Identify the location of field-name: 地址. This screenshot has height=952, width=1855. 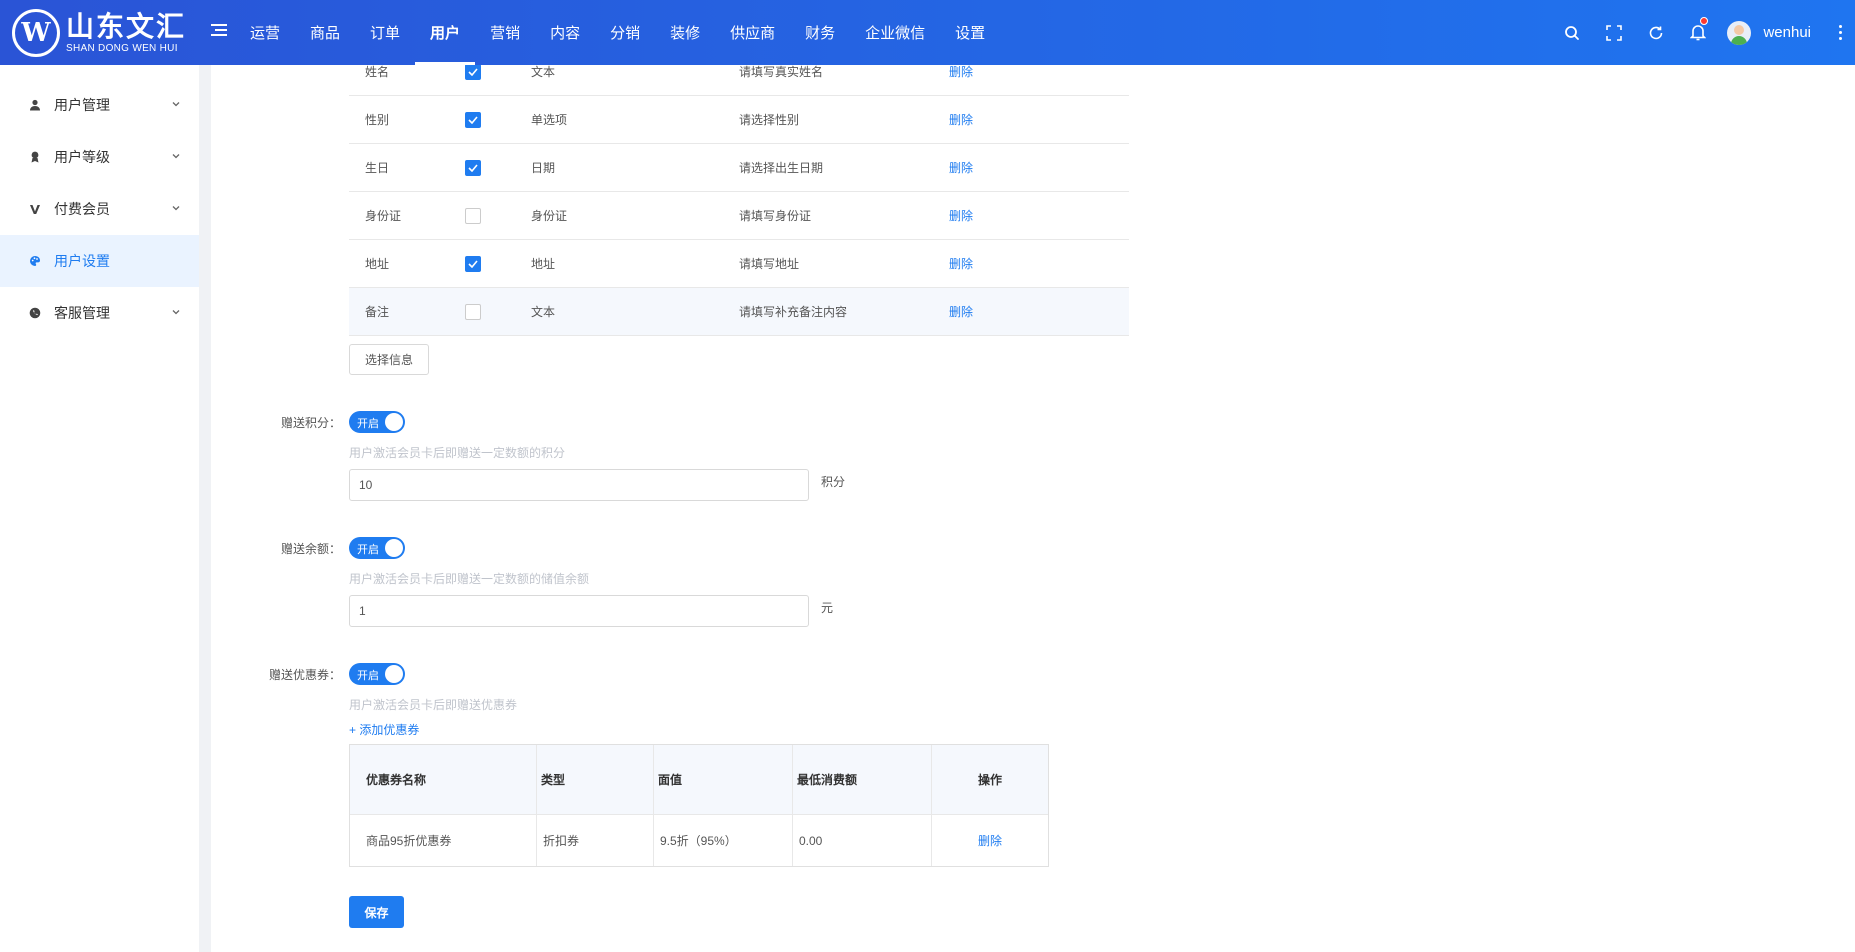
(377, 264).